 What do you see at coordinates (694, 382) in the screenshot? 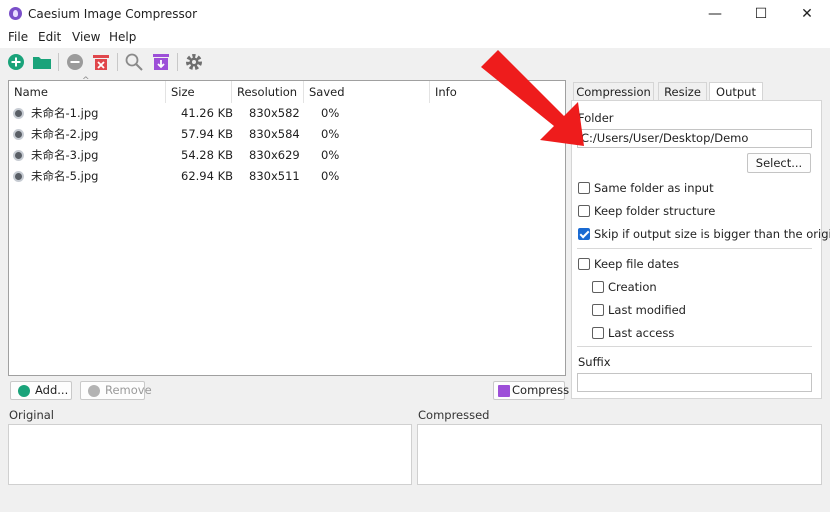
I see `suffix-input` at bounding box center [694, 382].